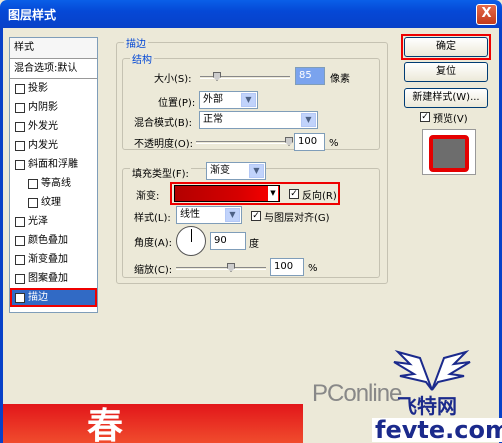 The image size is (502, 443). What do you see at coordinates (446, 47) in the screenshot?
I see `ok-highlight` at bounding box center [446, 47].